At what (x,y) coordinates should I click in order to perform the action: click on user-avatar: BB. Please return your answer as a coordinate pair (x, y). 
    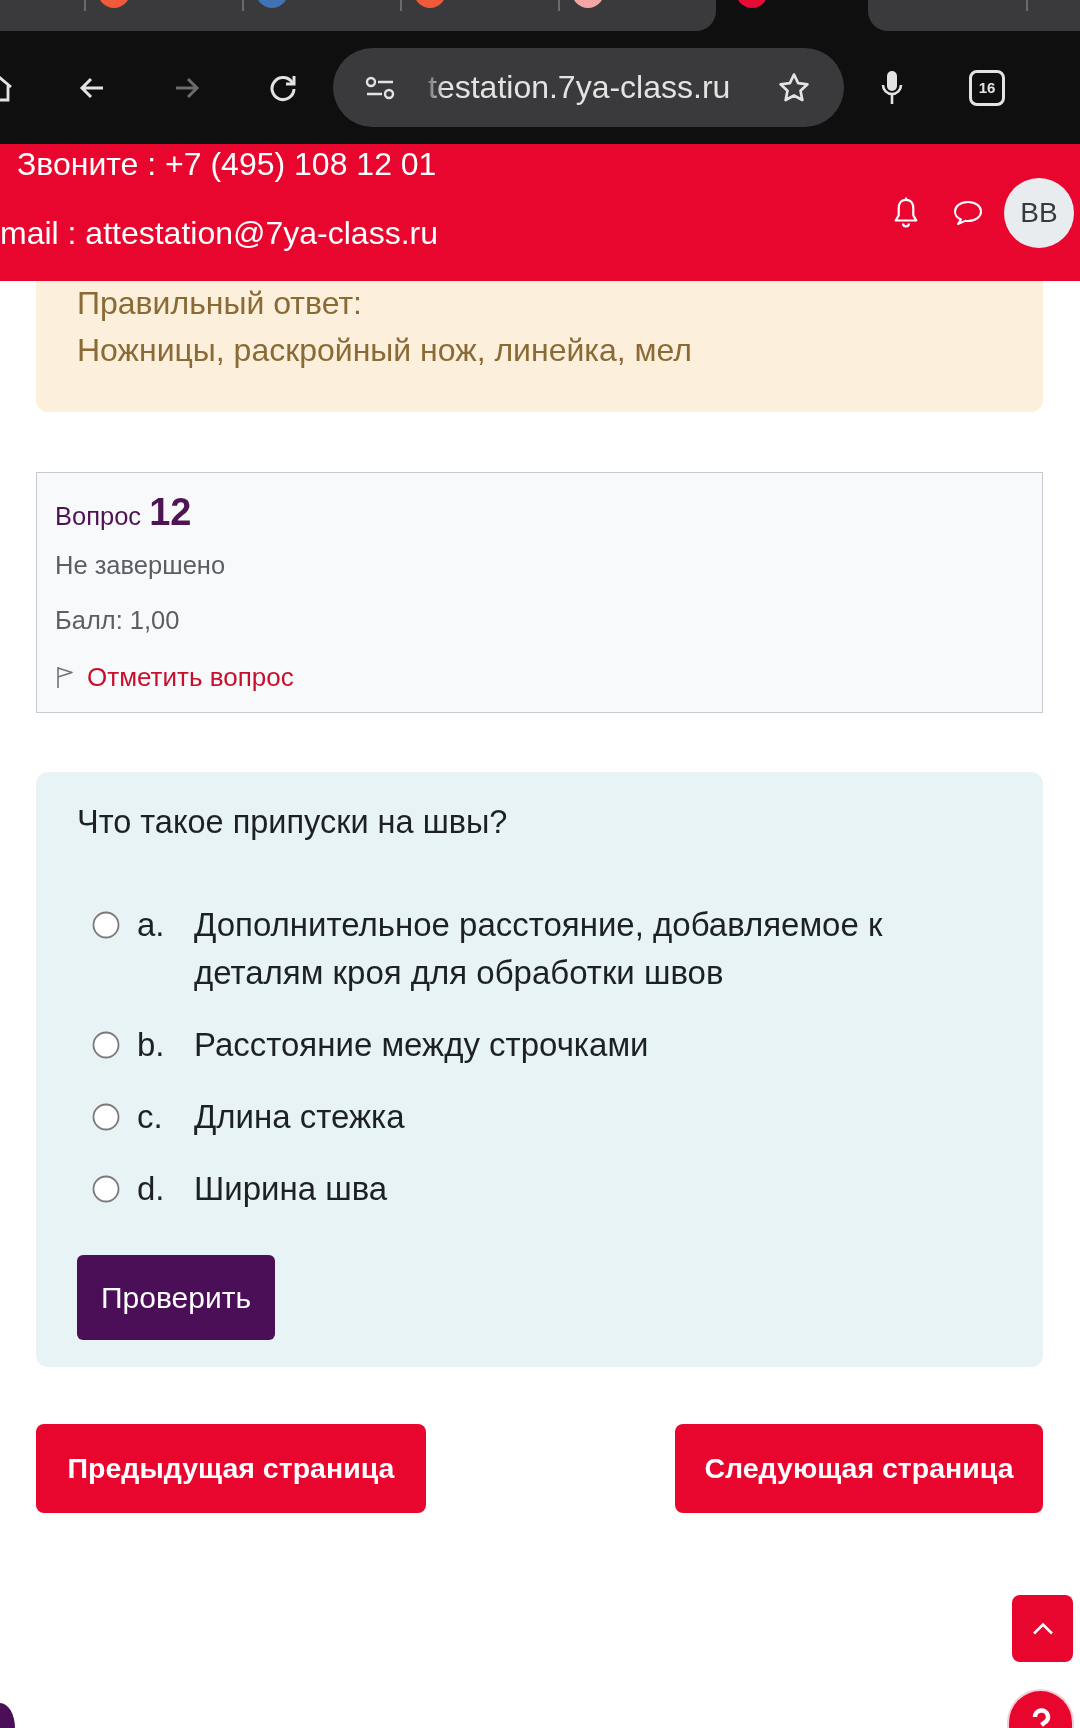
    Looking at the image, I should click on (1039, 212).